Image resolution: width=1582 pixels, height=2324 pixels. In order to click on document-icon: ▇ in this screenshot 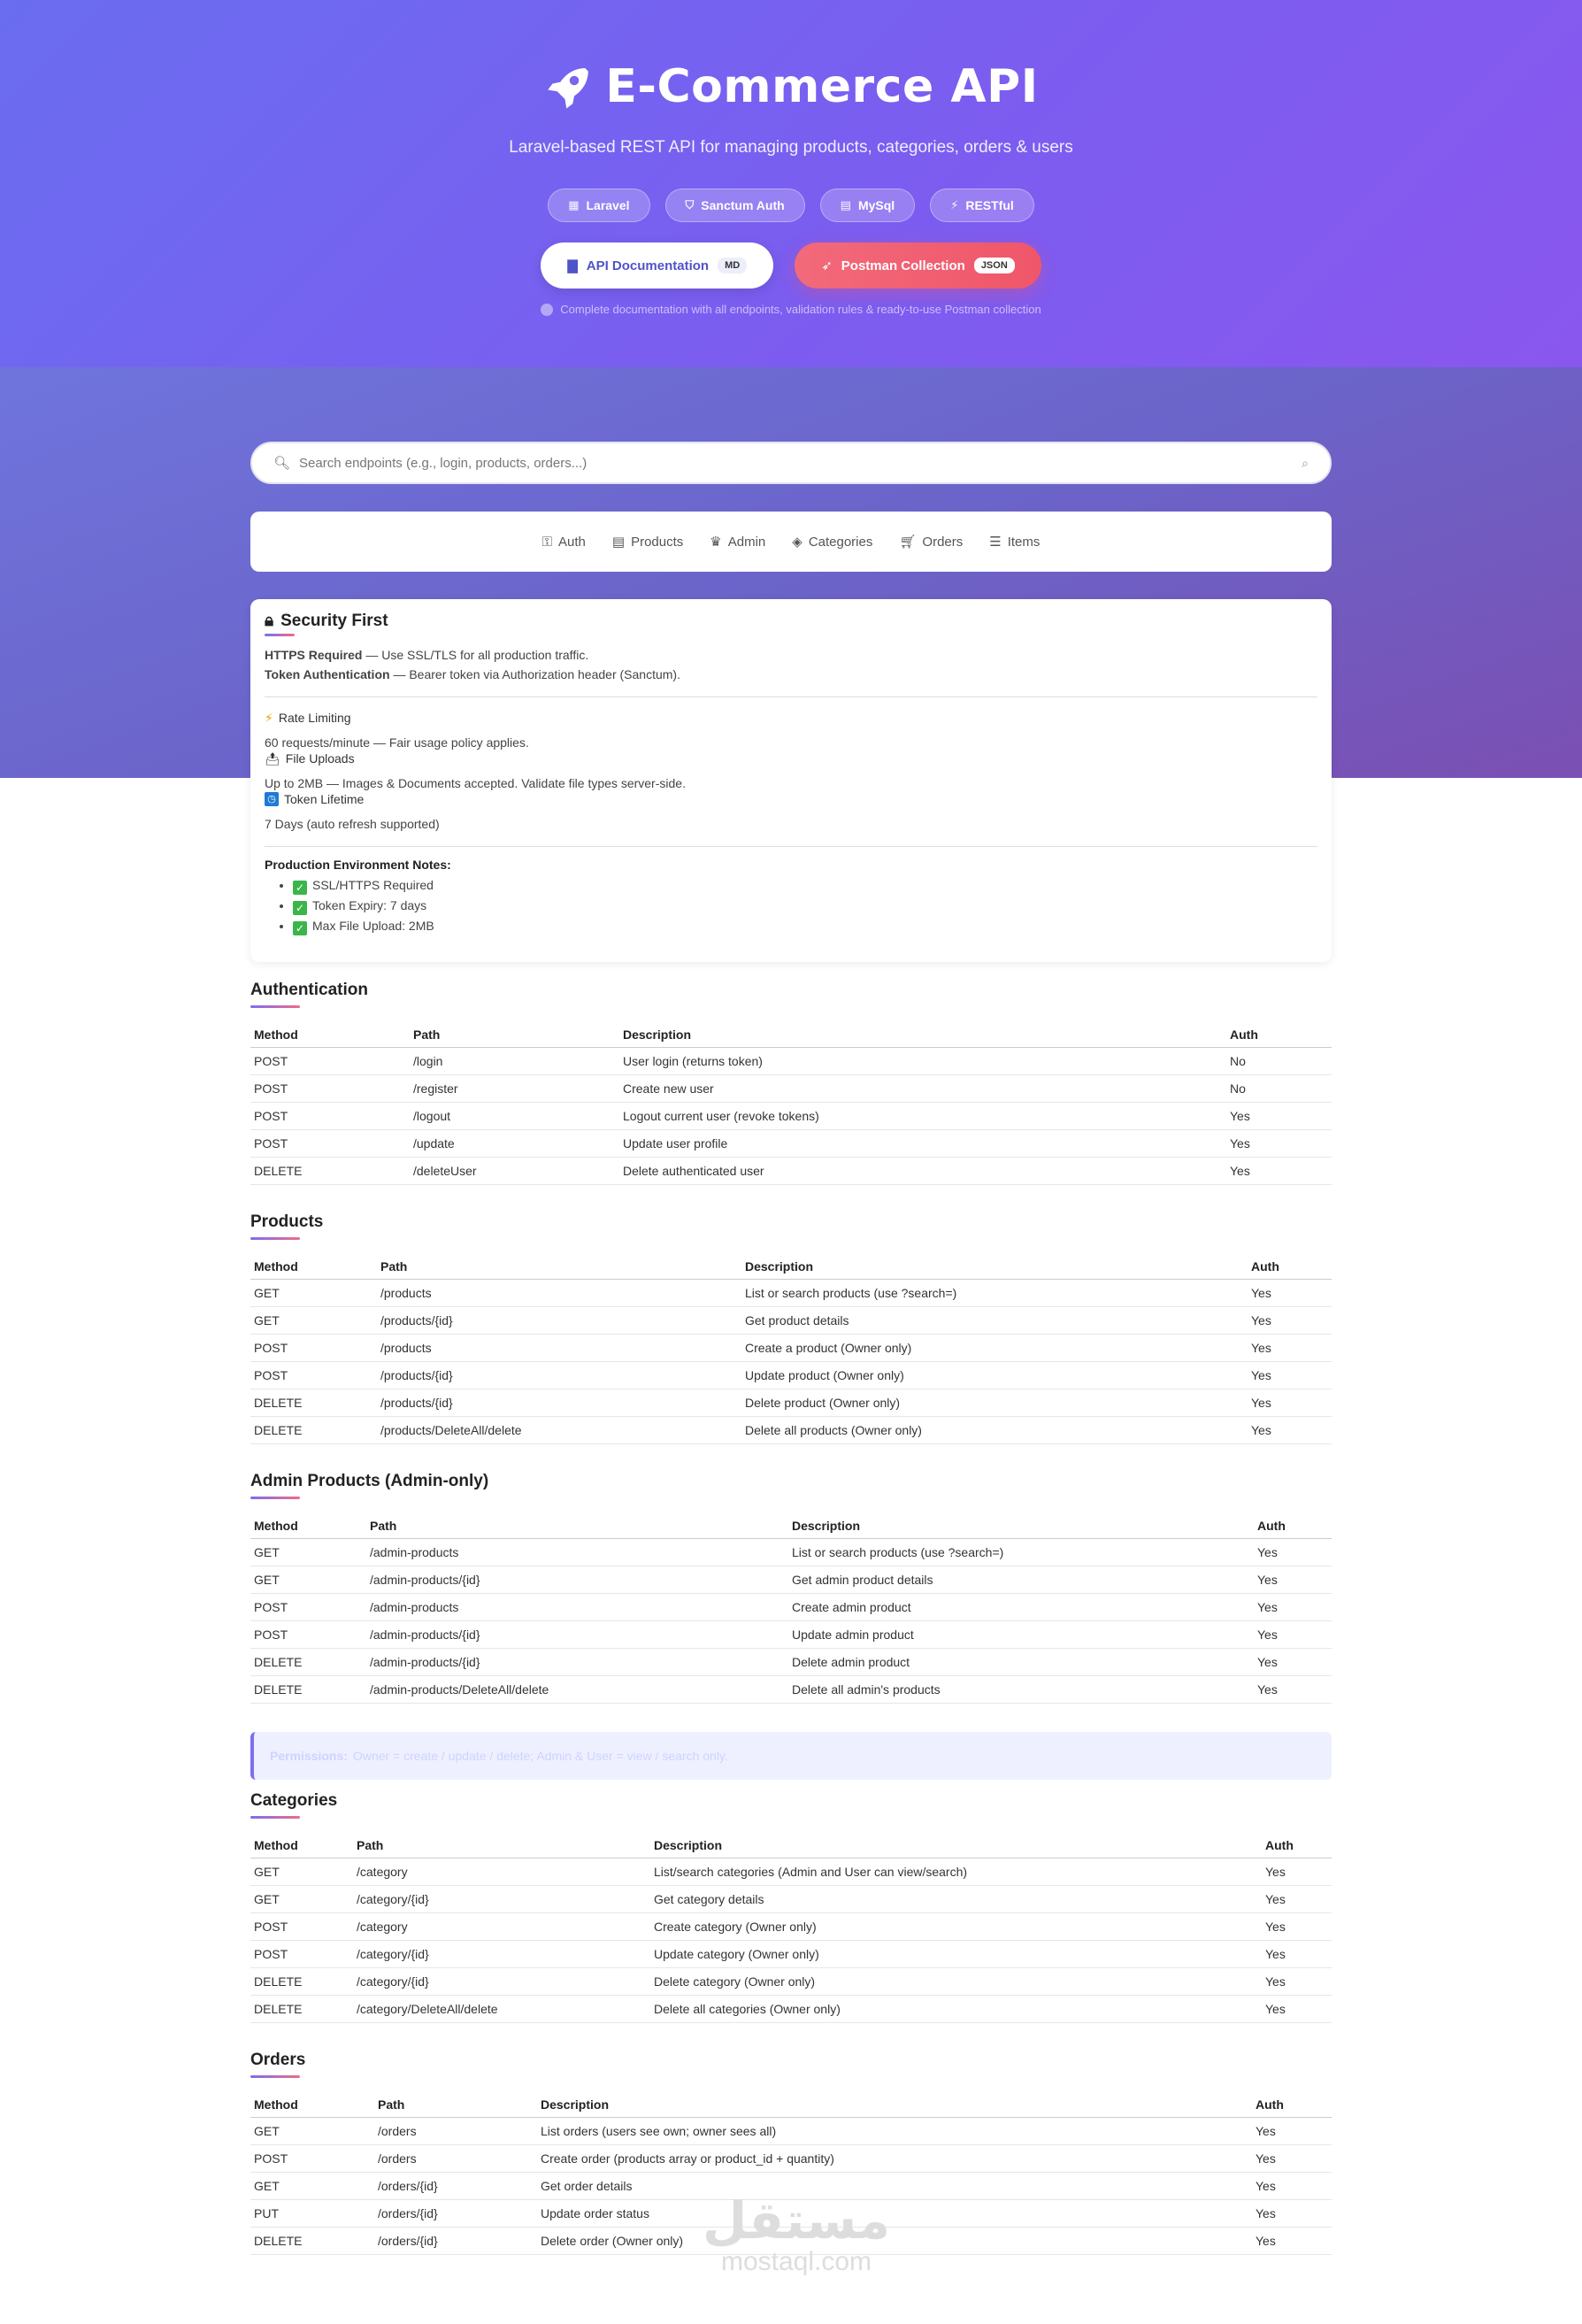, I will do `click(573, 265)`.